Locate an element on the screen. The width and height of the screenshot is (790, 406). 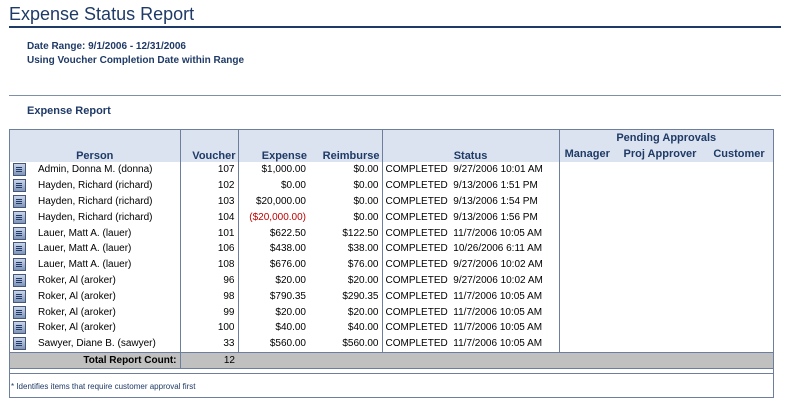
person-cell: Sawyer, Diane B. (sawyer) is located at coordinates (95, 344).